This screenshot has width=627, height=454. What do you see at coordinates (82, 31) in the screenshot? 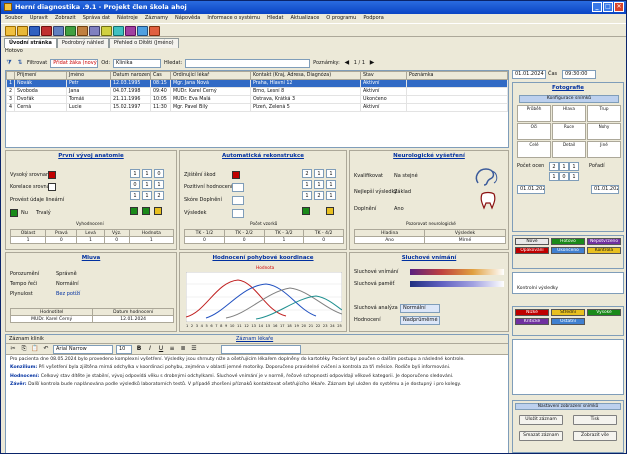
I see `edit-icon` at bounding box center [82, 31].